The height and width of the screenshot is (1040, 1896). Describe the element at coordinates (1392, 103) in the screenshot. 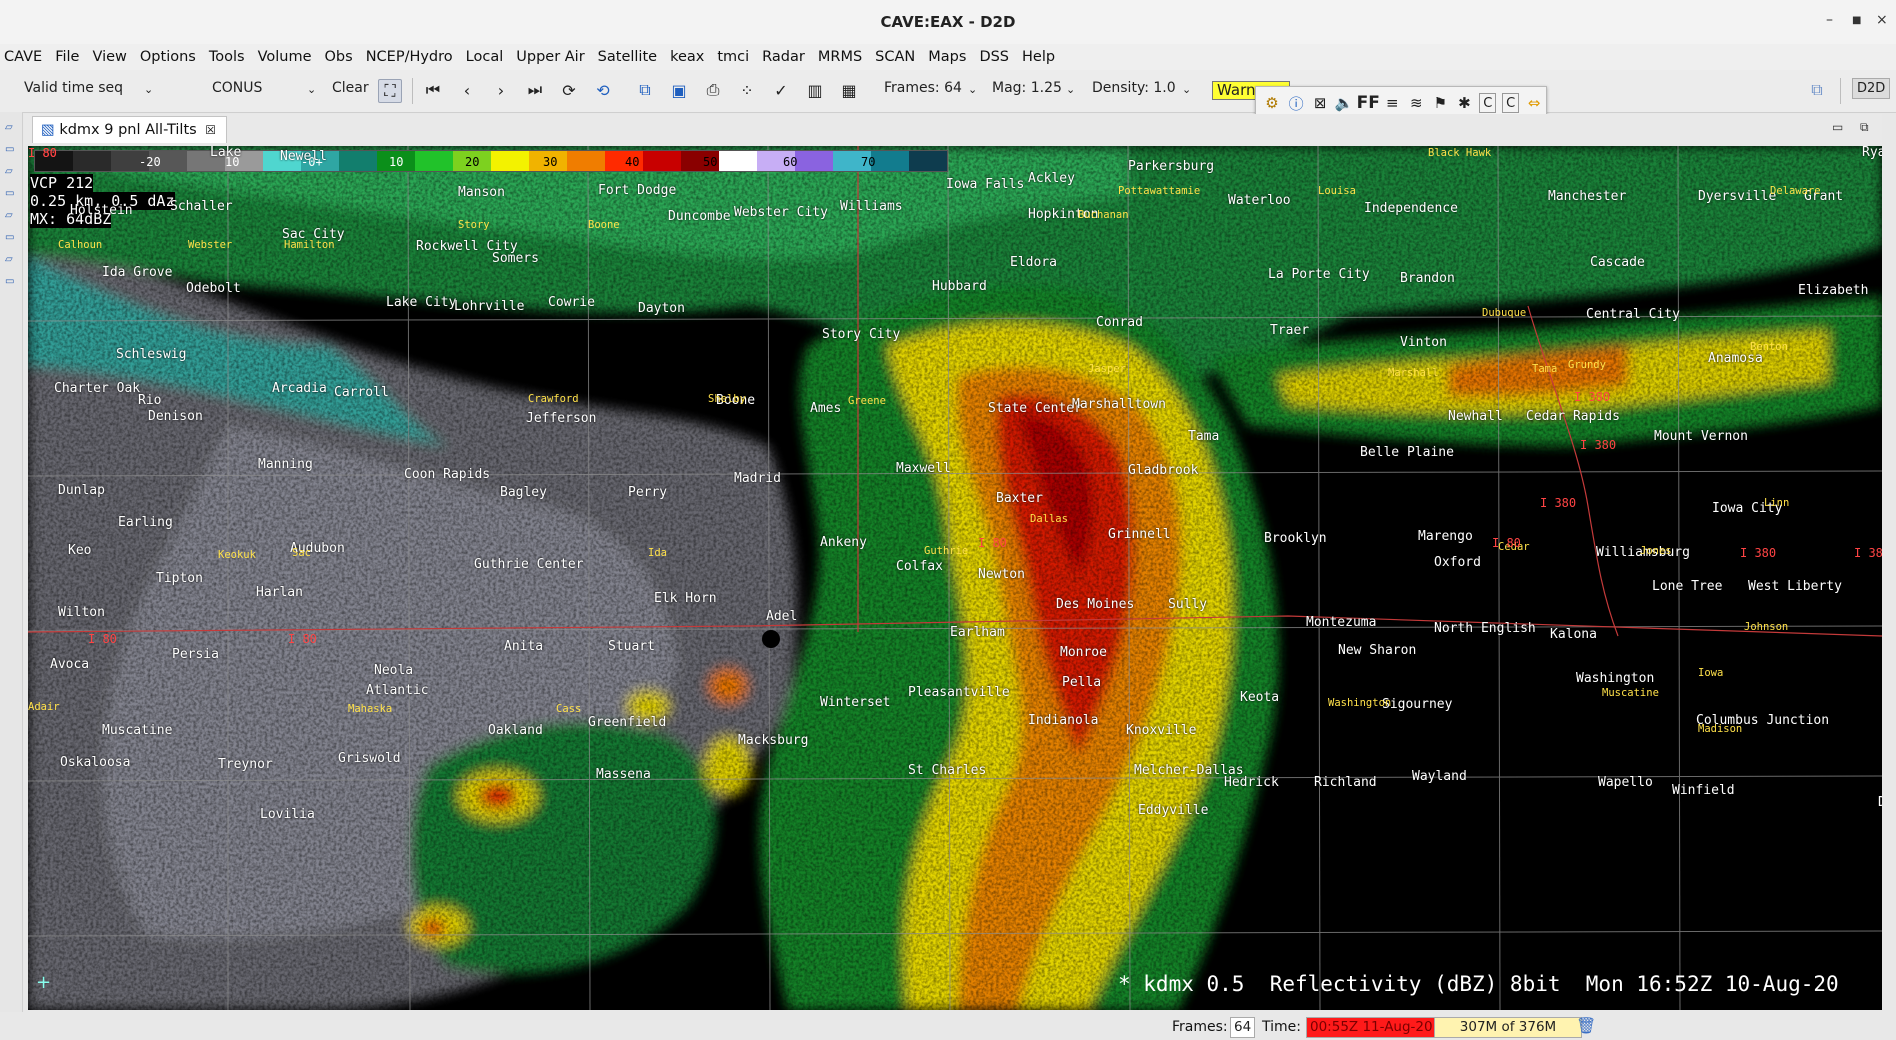

I see `menu-icon: ≡` at that location.